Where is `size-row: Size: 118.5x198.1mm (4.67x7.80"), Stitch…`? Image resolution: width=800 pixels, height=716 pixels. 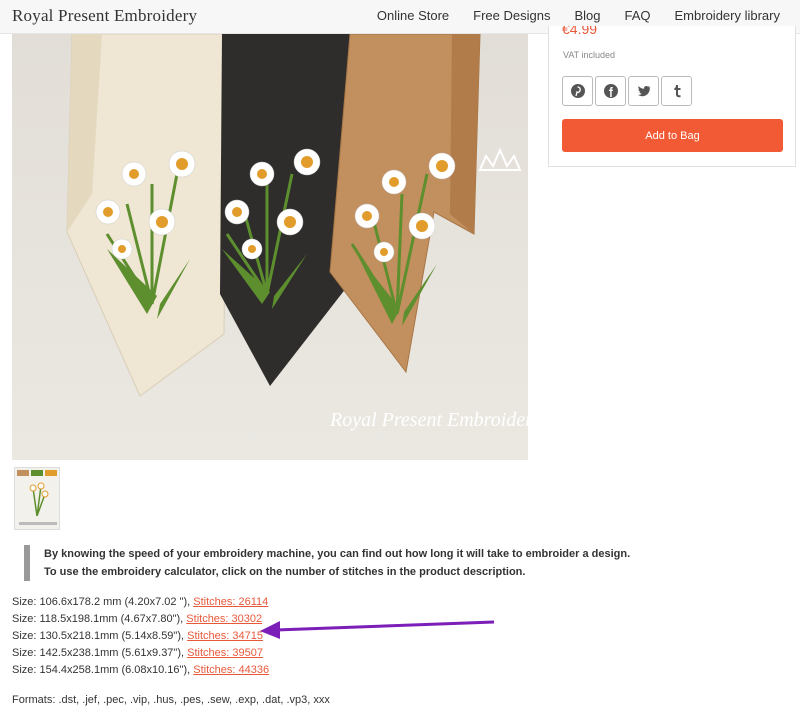
size-row: Size: 118.5x198.1mm (4.67x7.80"), Stitch… is located at coordinates (137, 619).